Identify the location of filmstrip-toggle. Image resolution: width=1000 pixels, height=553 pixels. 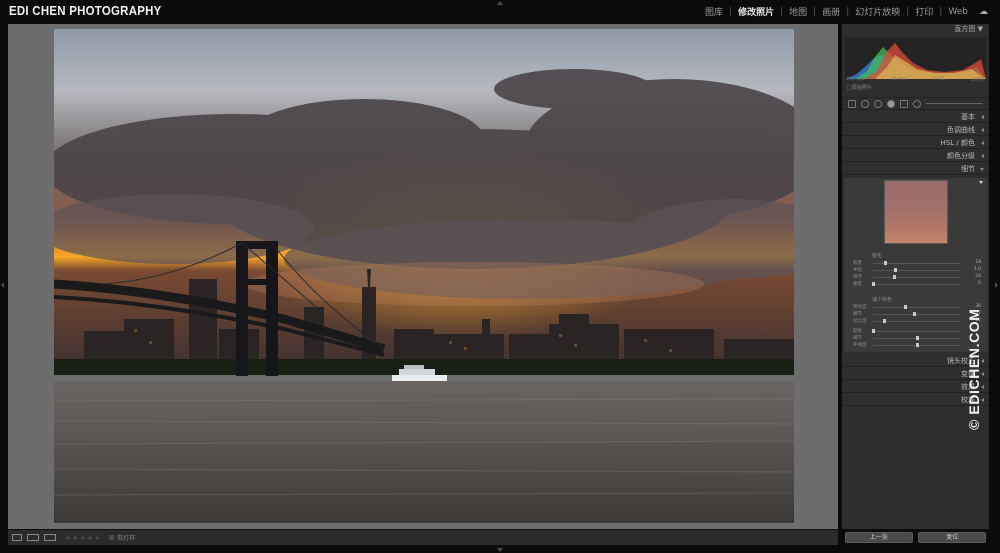
(500, 550).